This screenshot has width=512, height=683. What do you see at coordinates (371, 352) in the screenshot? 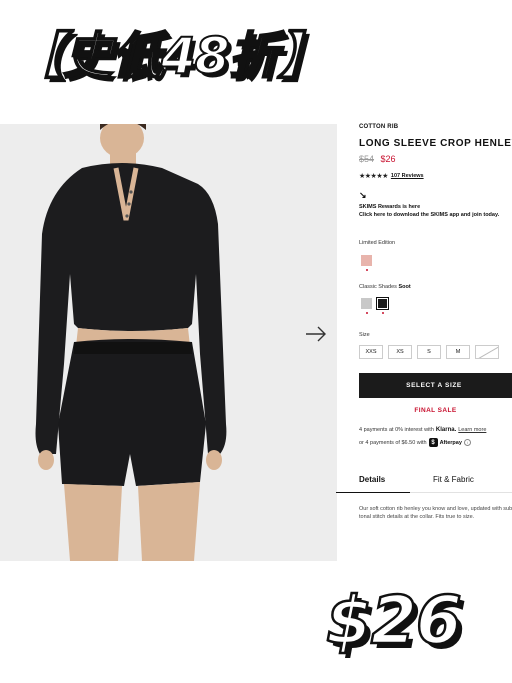
I see `size-xxs: XXS` at bounding box center [371, 352].